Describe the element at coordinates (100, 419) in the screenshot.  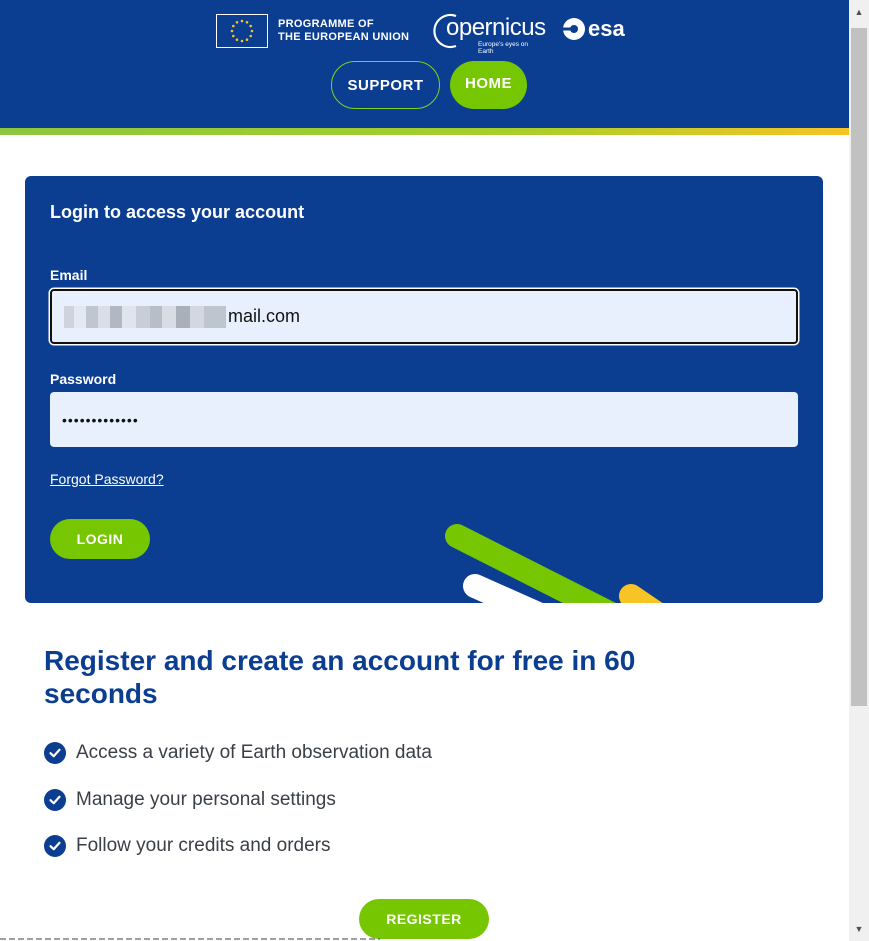
I see `password-value: •••••••••••••` at that location.